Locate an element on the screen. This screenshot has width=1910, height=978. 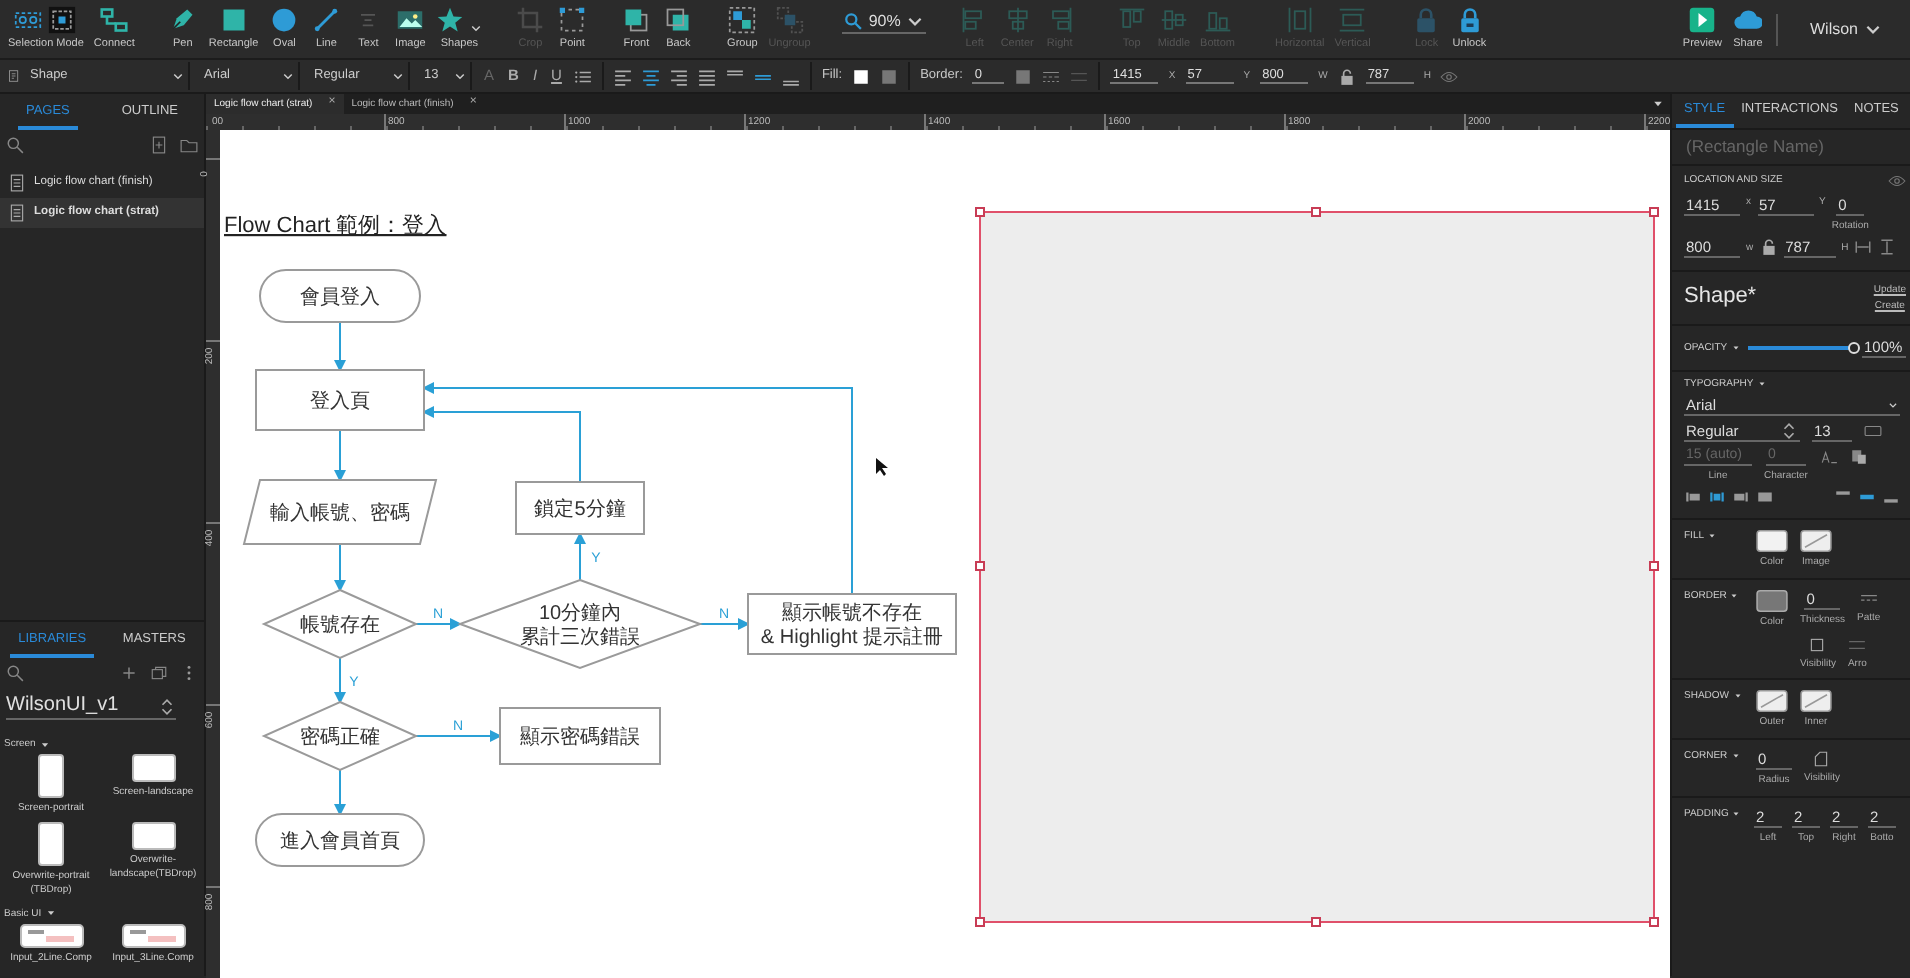
landscape-thumbnail is located at coordinates (153, 768).